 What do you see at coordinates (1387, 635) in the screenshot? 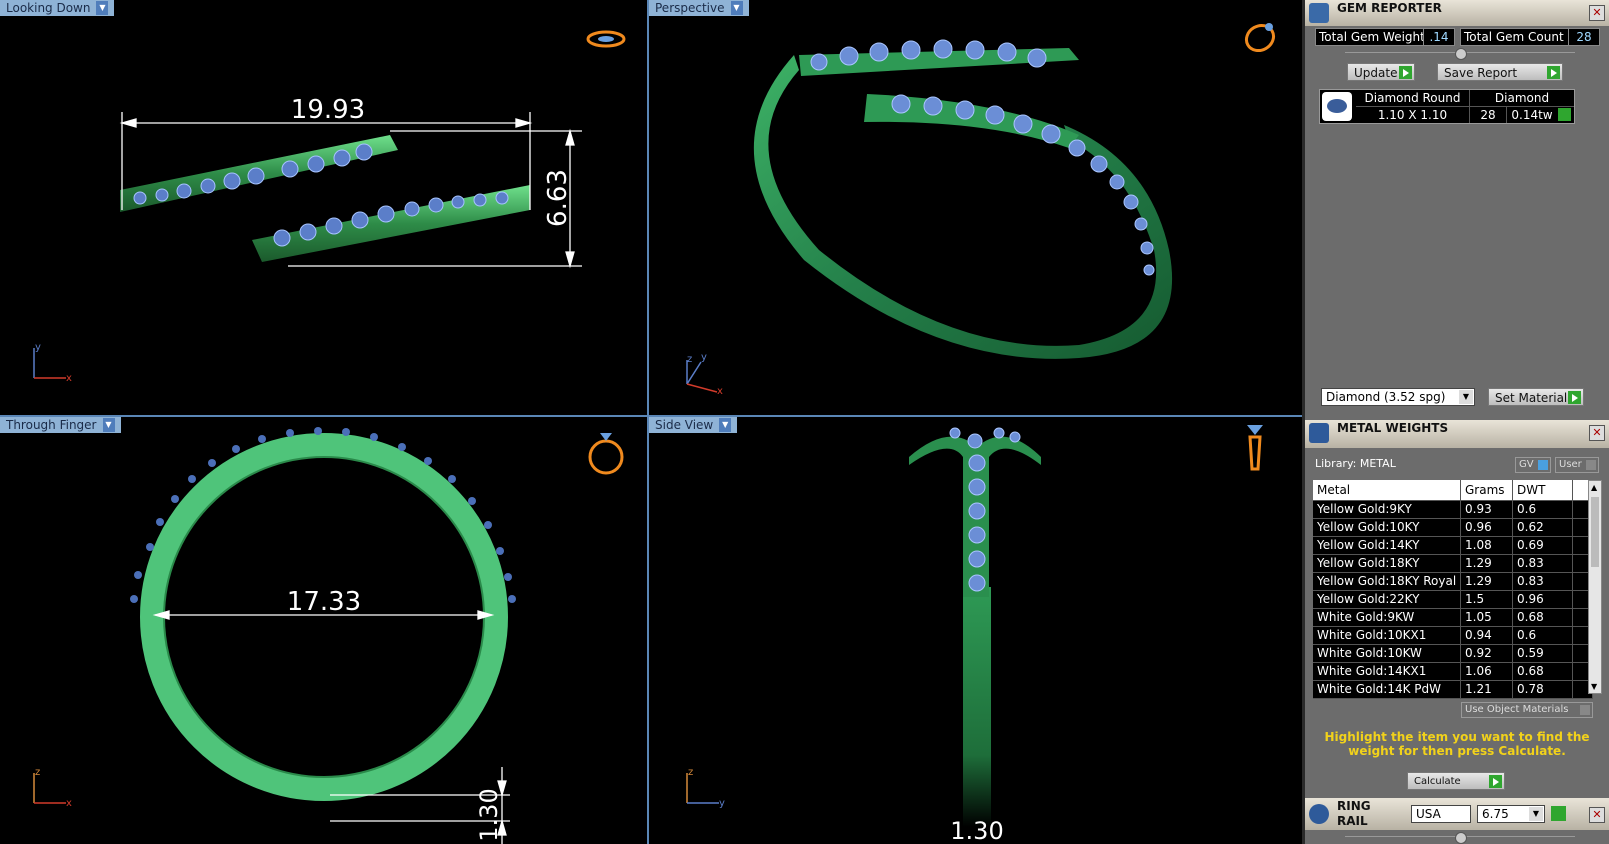
I see `metal-name: White Gold:10KX1` at bounding box center [1387, 635].